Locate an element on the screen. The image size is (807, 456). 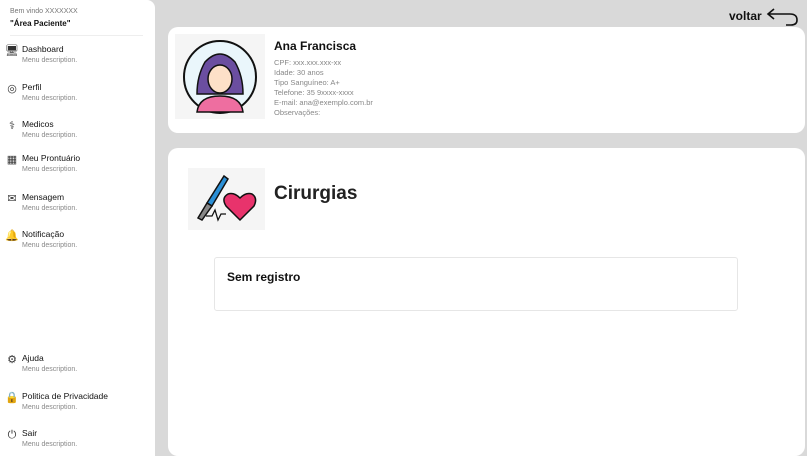
empty-state: Sem registro is located at coordinates (476, 284).